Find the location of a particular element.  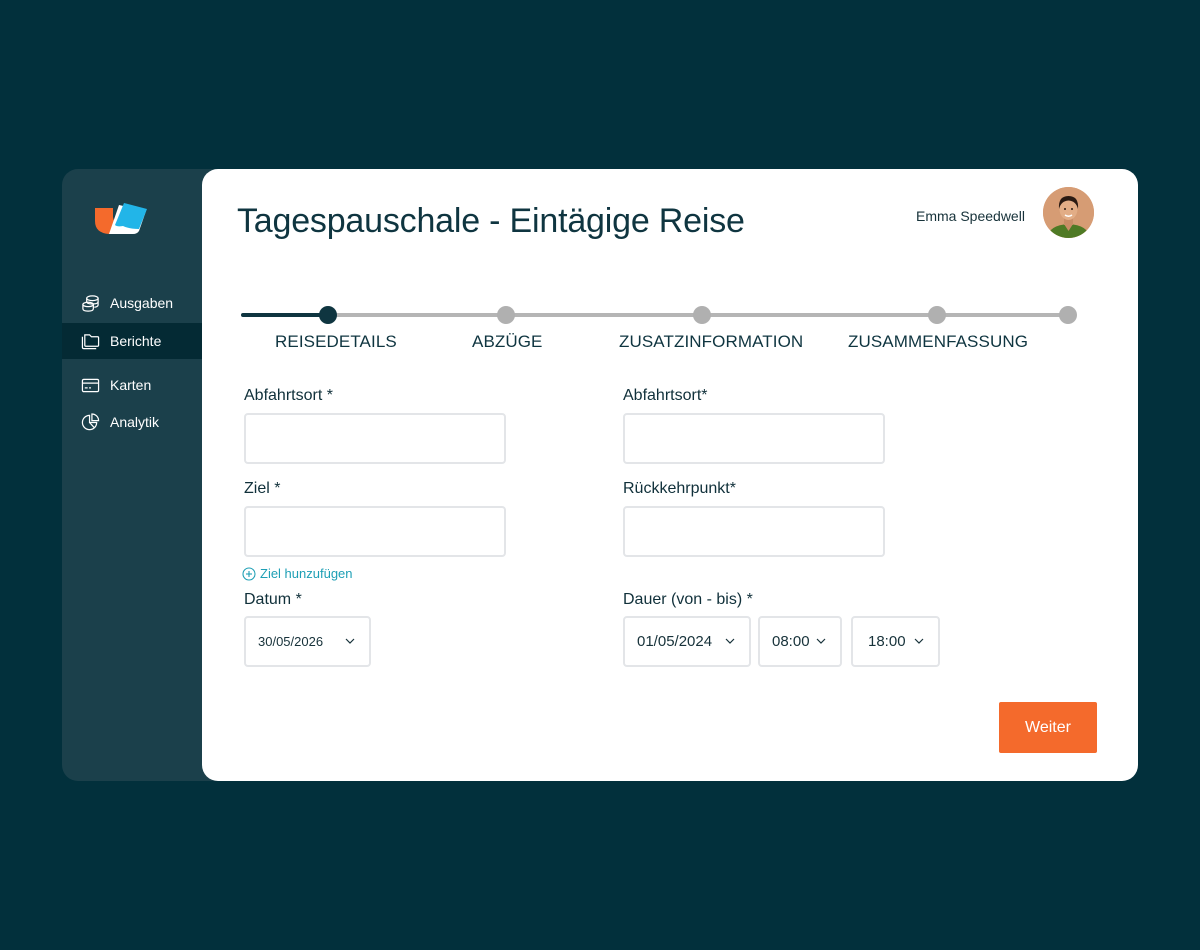

user-portrait-icon is located at coordinates (1068, 212).